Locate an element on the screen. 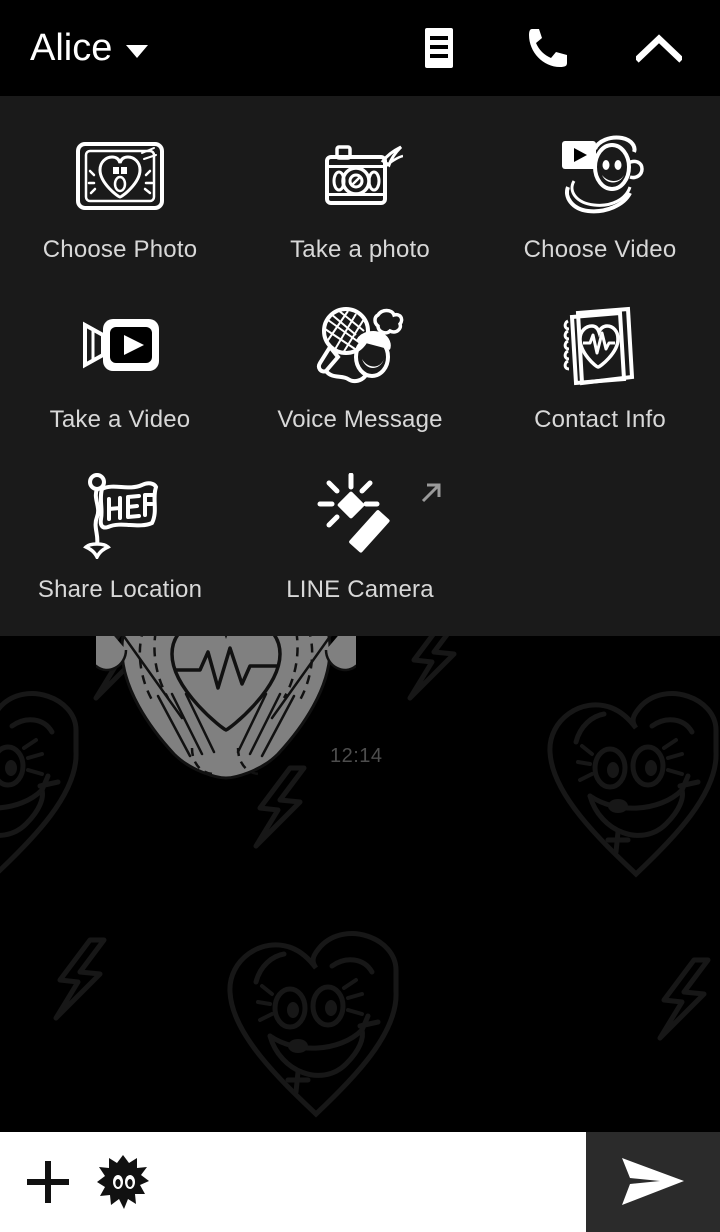 The width and height of the screenshot is (720, 1232). chevron-up-icon is located at coordinates (659, 48).